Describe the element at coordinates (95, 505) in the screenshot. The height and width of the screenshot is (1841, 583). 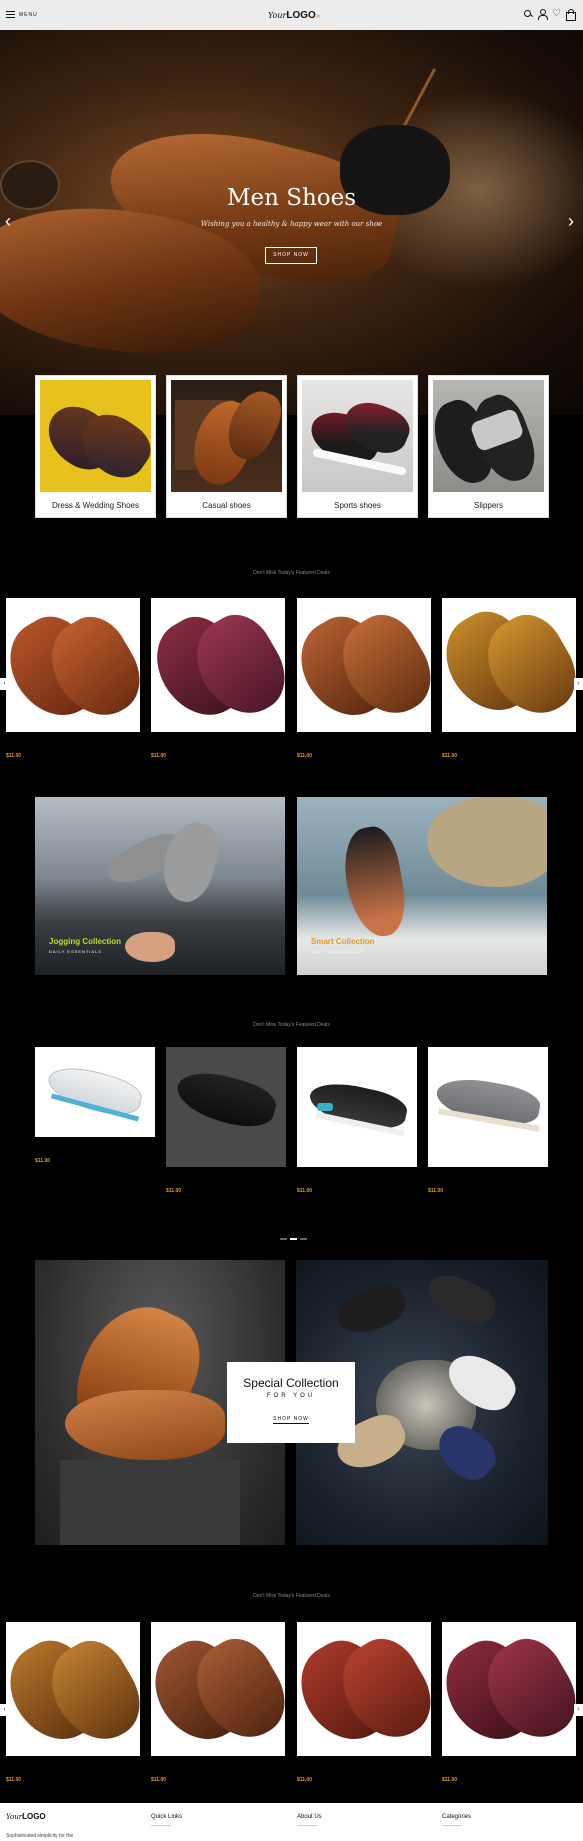
I see `category-label: Dress & Wedding Shoes` at that location.